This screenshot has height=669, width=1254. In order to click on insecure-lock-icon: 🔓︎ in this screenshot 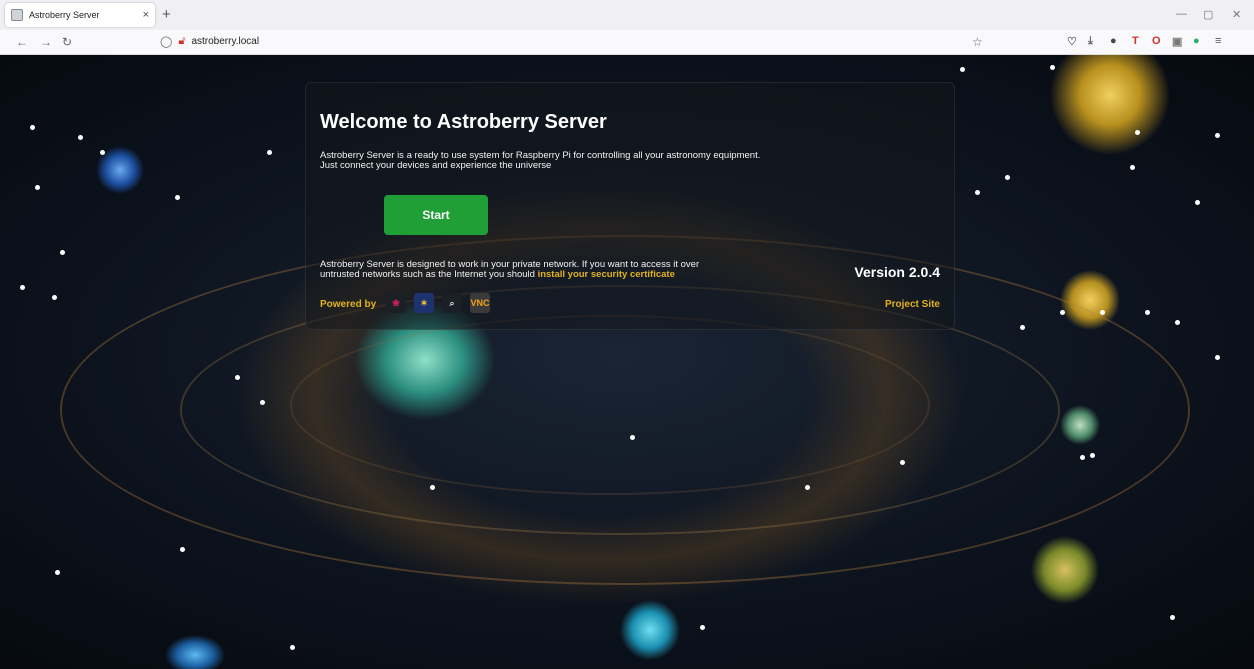, I will do `click(181, 41)`.